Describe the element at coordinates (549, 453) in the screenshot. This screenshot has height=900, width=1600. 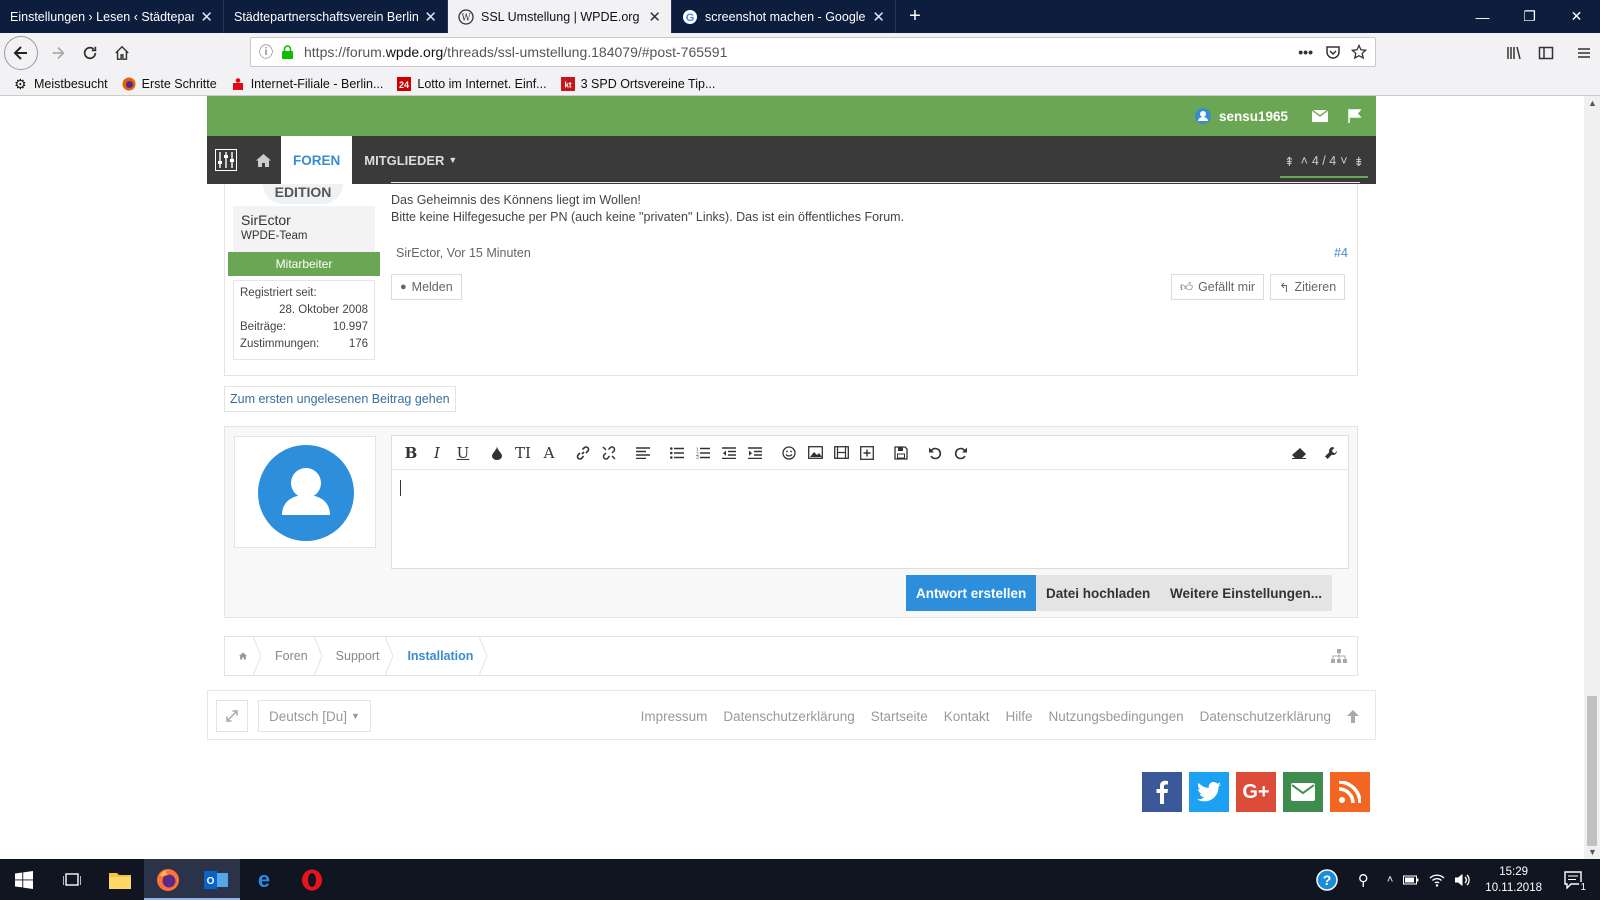
I see `font-family-icon: A` at that location.